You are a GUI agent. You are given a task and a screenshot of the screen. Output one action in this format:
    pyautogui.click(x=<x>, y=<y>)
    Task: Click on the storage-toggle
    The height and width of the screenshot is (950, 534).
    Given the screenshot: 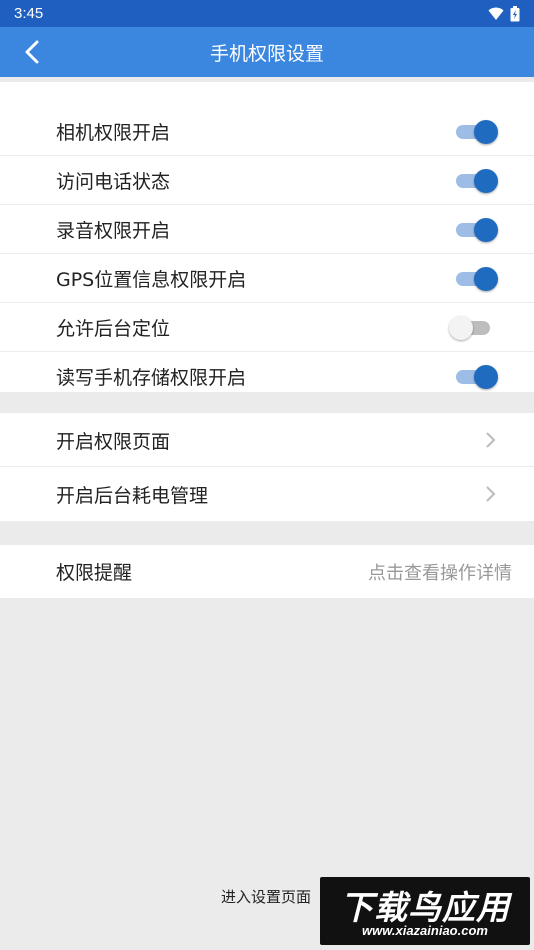 What is the action you would take?
    pyautogui.click(x=477, y=377)
    